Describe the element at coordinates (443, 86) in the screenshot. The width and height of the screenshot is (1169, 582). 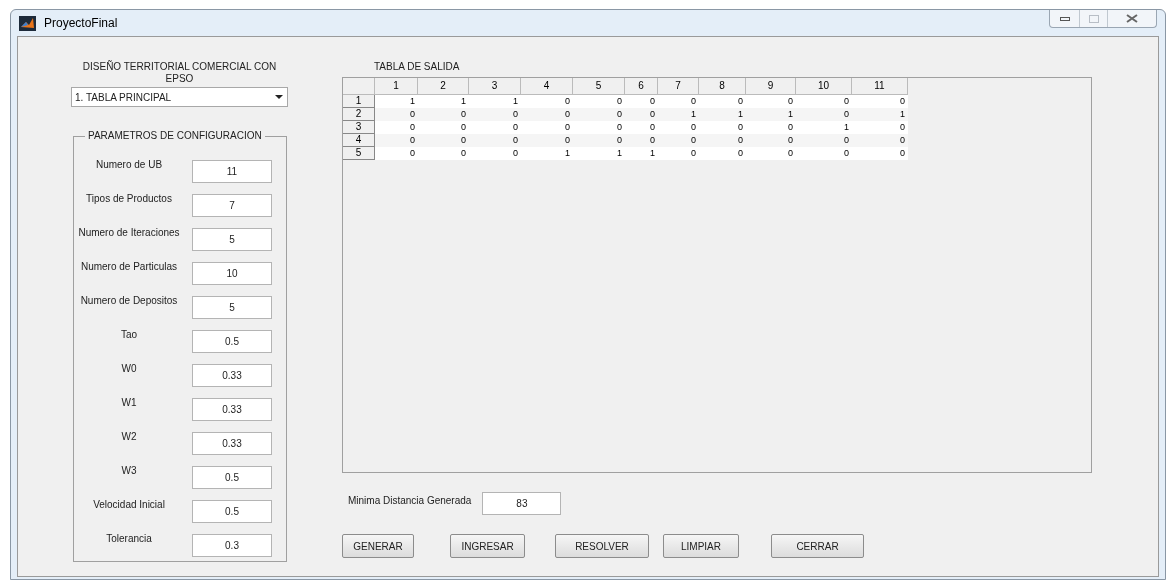
I see `column-header: 2` at that location.